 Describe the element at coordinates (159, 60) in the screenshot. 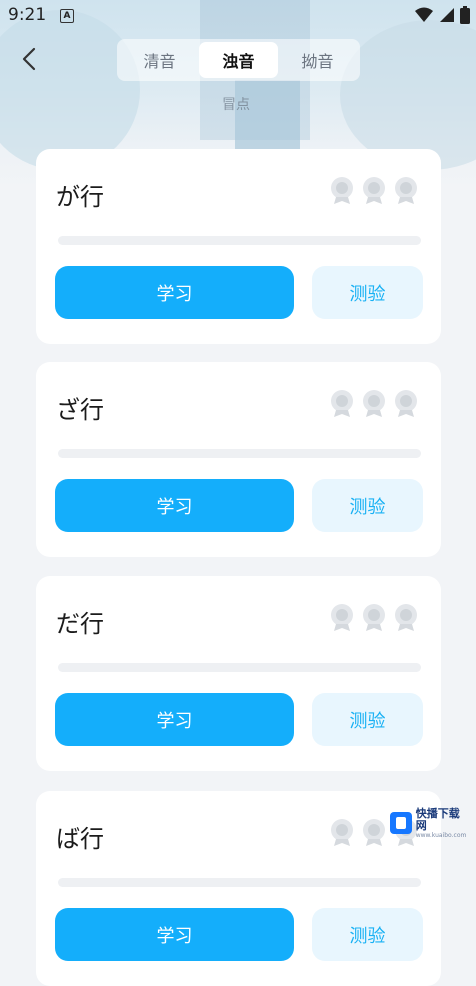

I see `tab-seion: 清音` at that location.